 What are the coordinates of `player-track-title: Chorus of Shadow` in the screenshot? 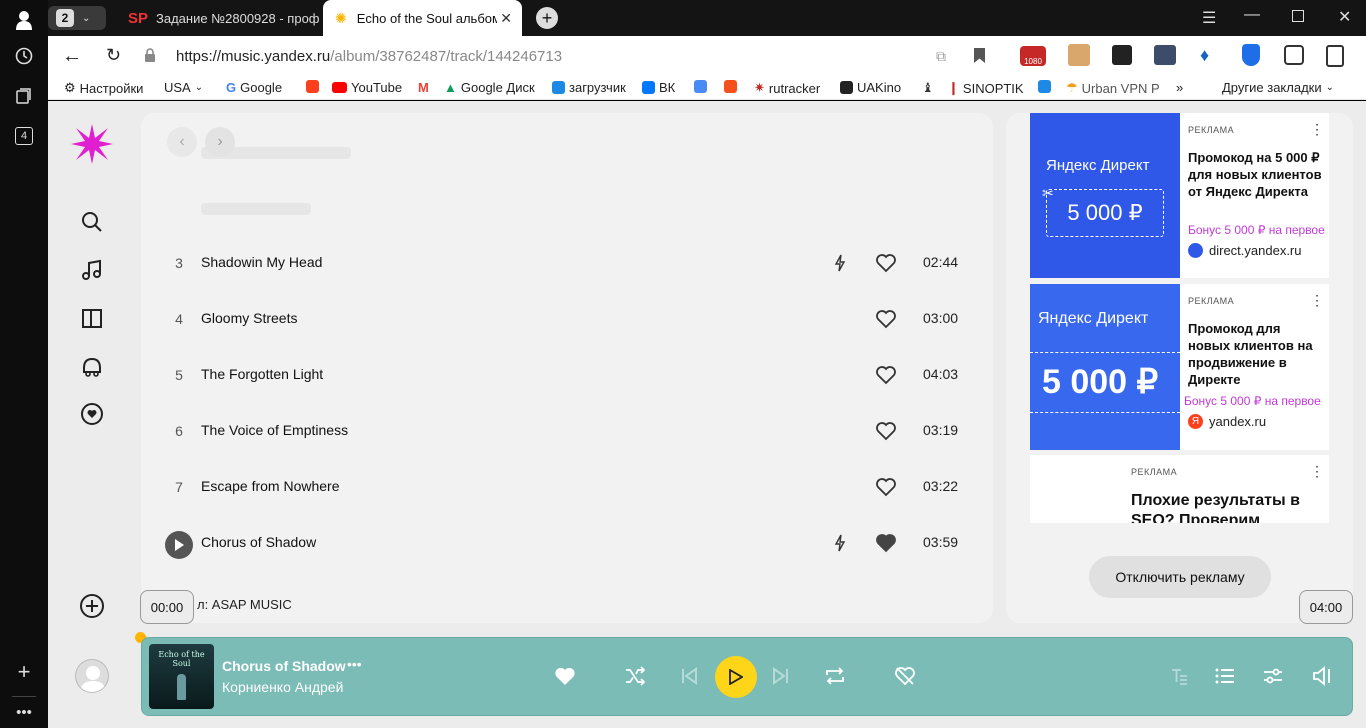 It's located at (284, 666).